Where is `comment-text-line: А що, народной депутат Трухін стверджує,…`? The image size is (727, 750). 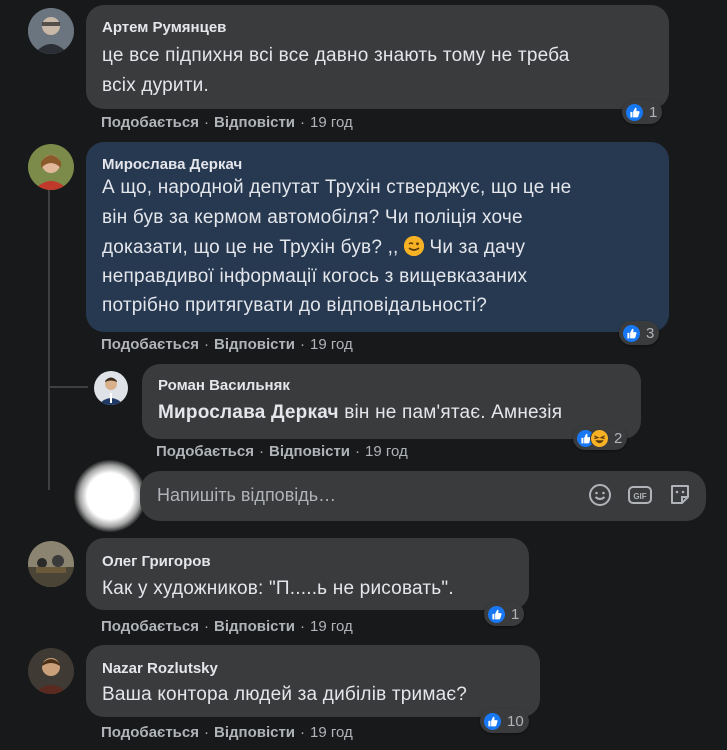 comment-text-line: А що, народной депутат Трухін стверджує,… is located at coordinates (337, 187).